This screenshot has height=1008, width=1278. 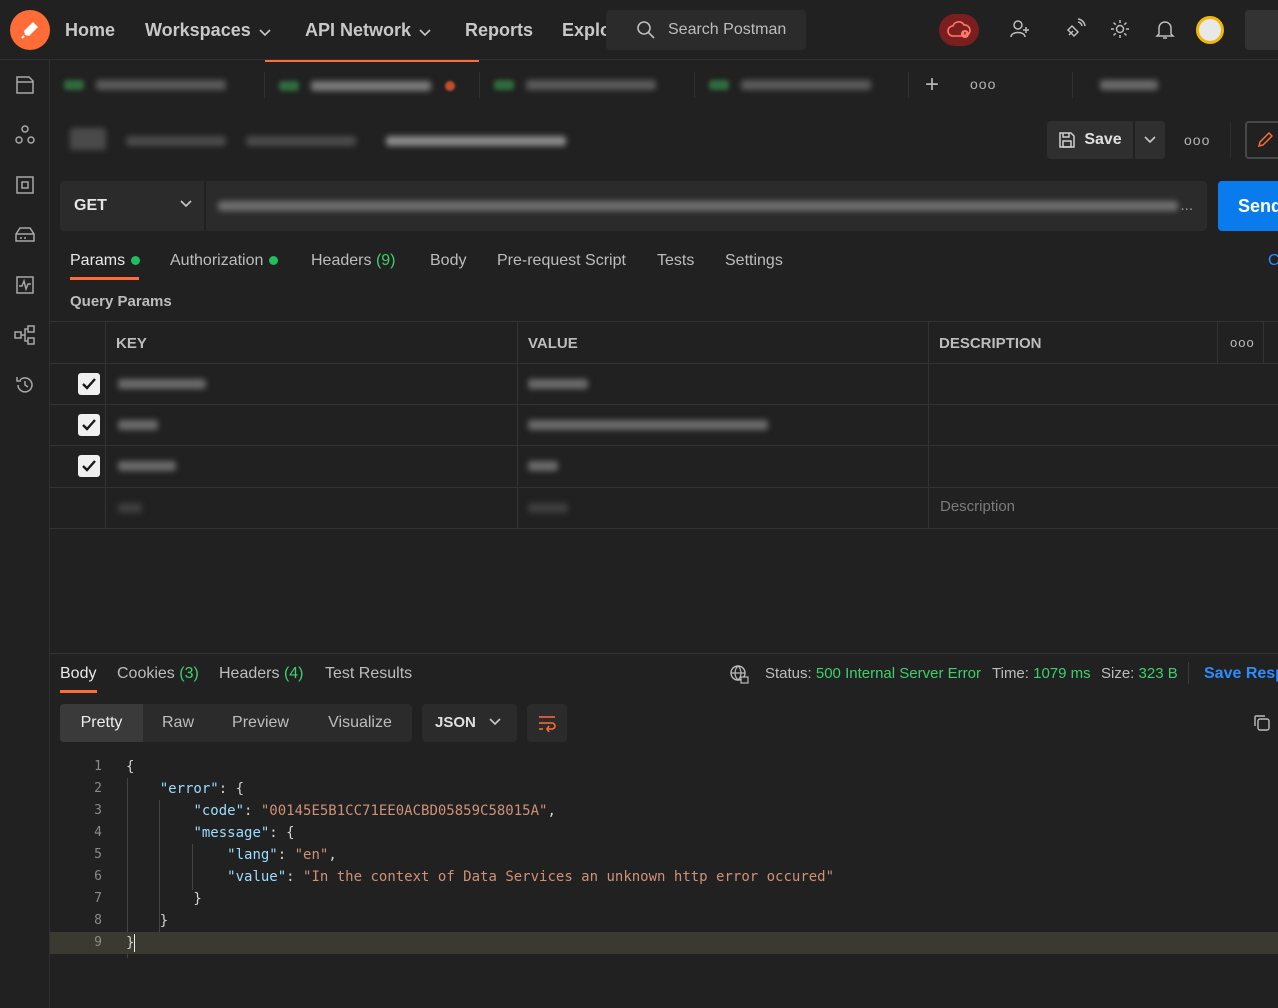 I want to click on tab-body: Body, so click(x=448, y=261).